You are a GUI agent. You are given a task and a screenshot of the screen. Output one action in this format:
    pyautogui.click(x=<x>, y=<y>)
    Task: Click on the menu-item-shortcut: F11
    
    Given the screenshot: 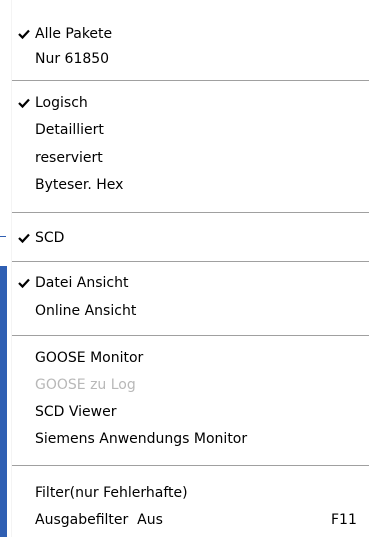 What is the action you would take?
    pyautogui.click(x=344, y=520)
    